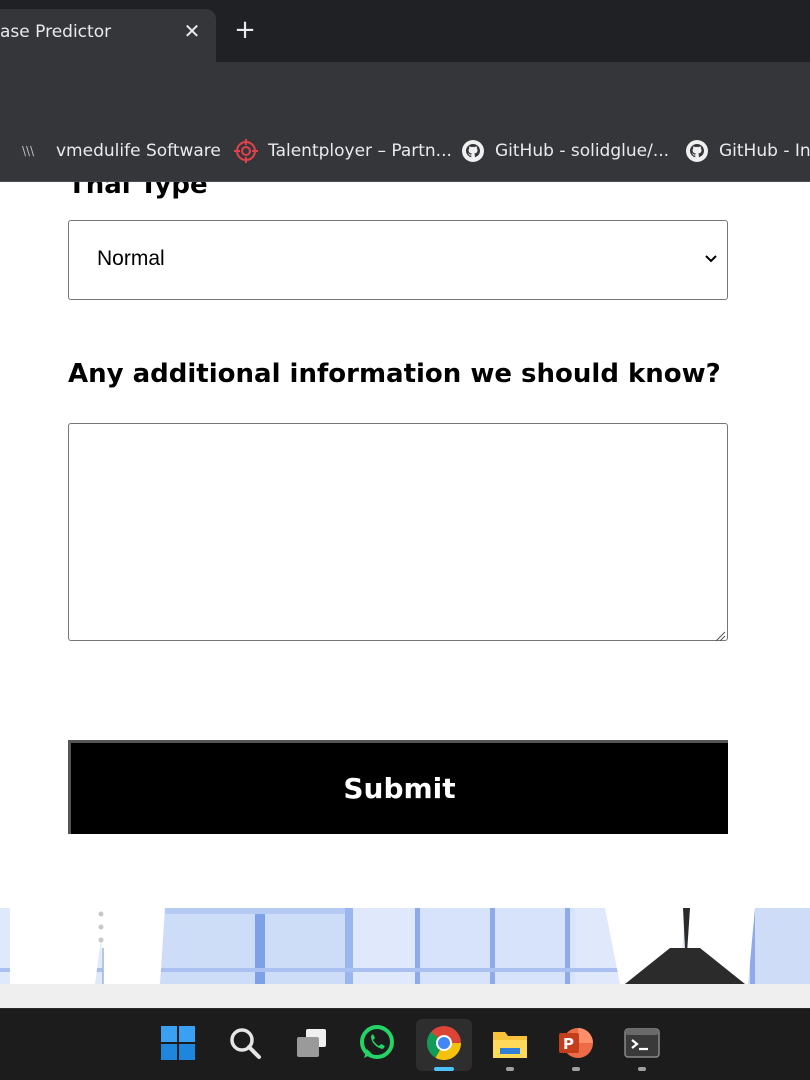 The image size is (810, 1080). I want to click on active-app-indicator, so click(444, 1069).